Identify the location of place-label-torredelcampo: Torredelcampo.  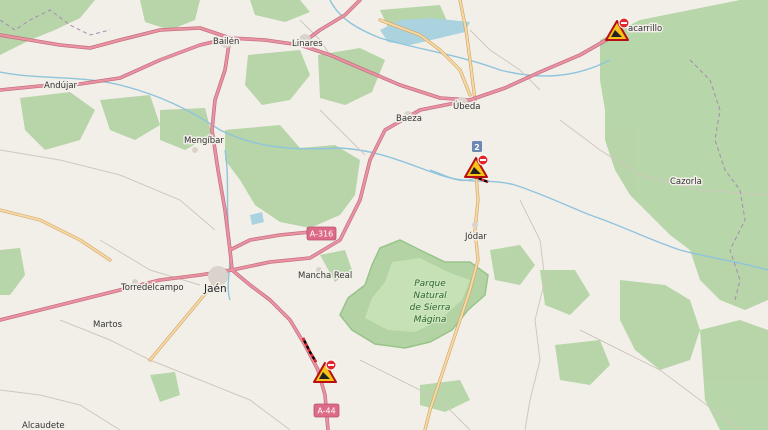
(152, 288).